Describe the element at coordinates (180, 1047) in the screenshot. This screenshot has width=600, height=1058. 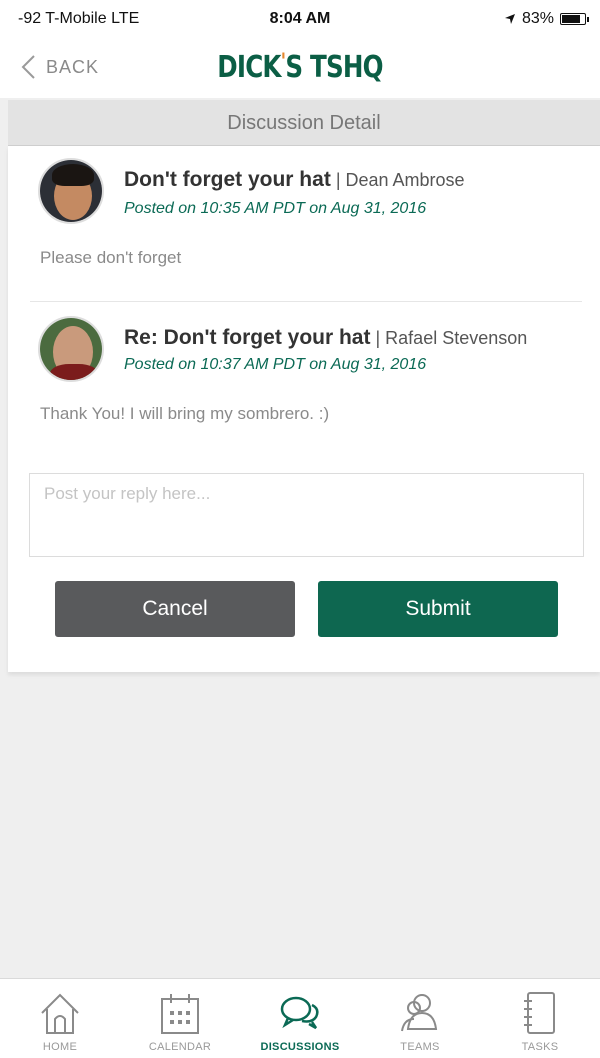
I see `tab-label: CALENDAR` at that location.